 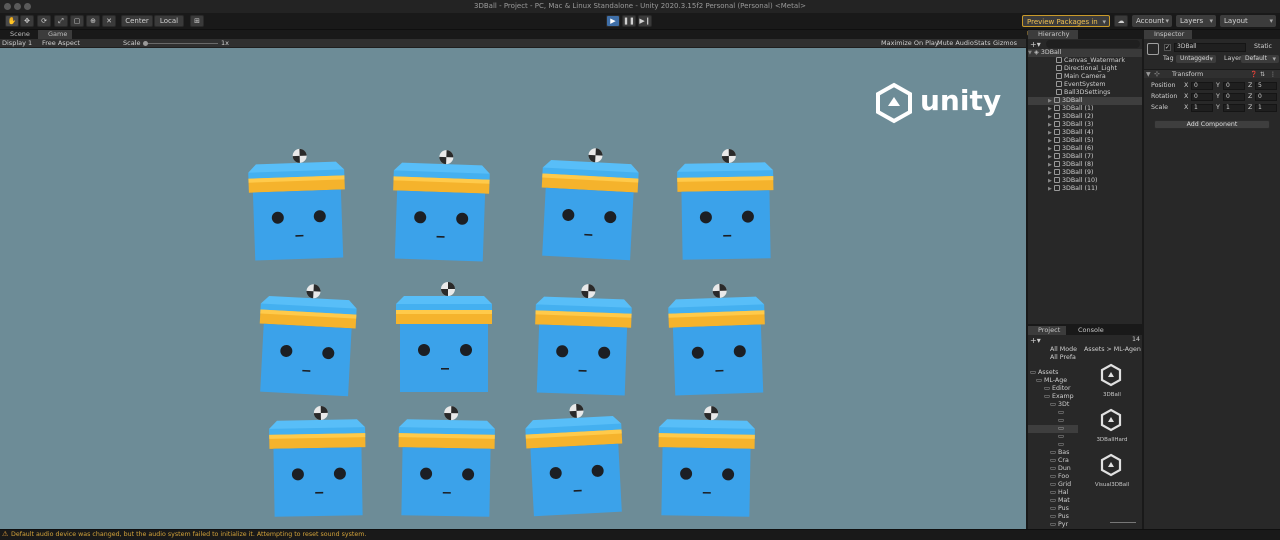 What do you see at coordinates (1266, 97) in the screenshot?
I see `transform-z-field: 0` at bounding box center [1266, 97].